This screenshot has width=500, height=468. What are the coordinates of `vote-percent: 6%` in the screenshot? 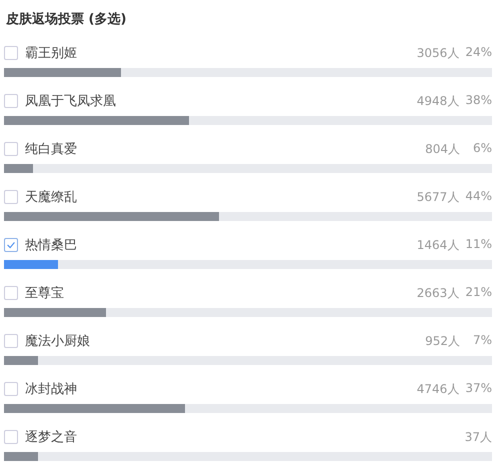 It's located at (482, 148).